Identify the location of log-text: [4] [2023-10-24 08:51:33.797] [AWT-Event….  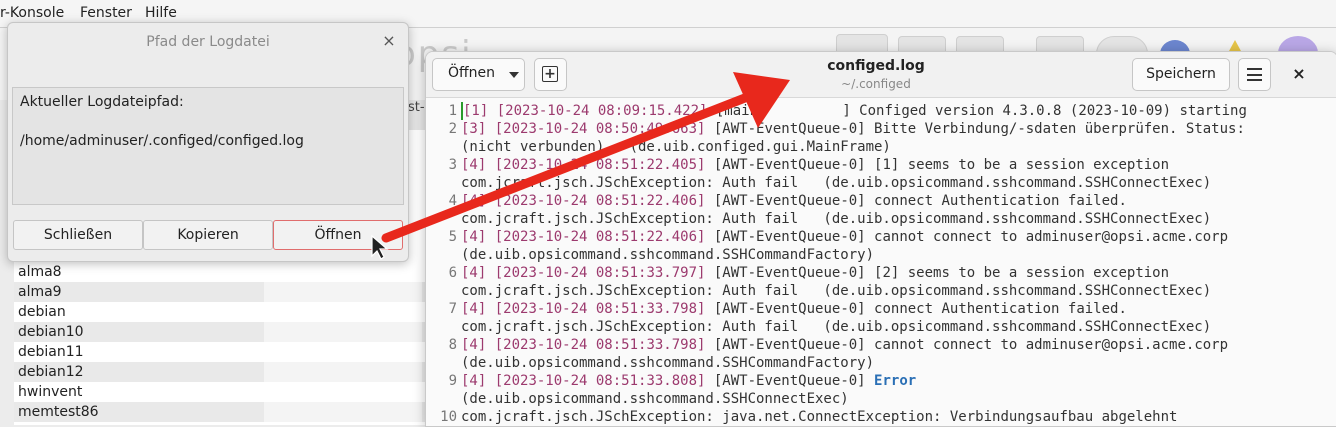
(815, 273).